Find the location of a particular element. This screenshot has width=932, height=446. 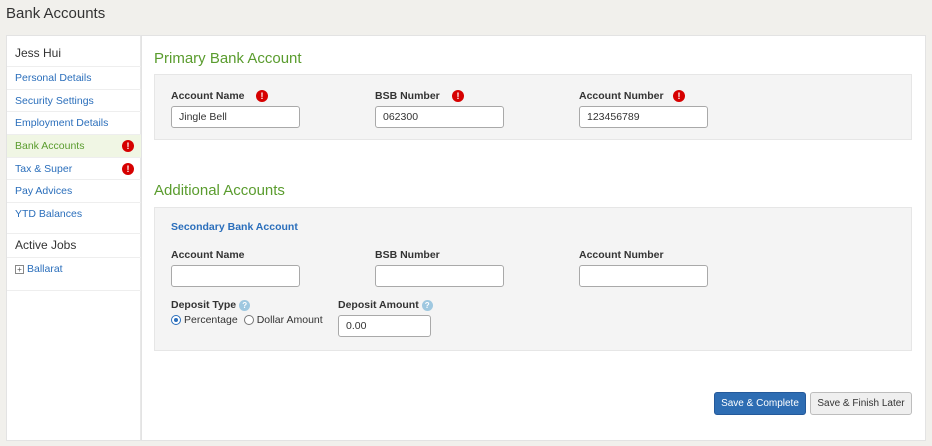

deposit-amount-input is located at coordinates (384, 326).